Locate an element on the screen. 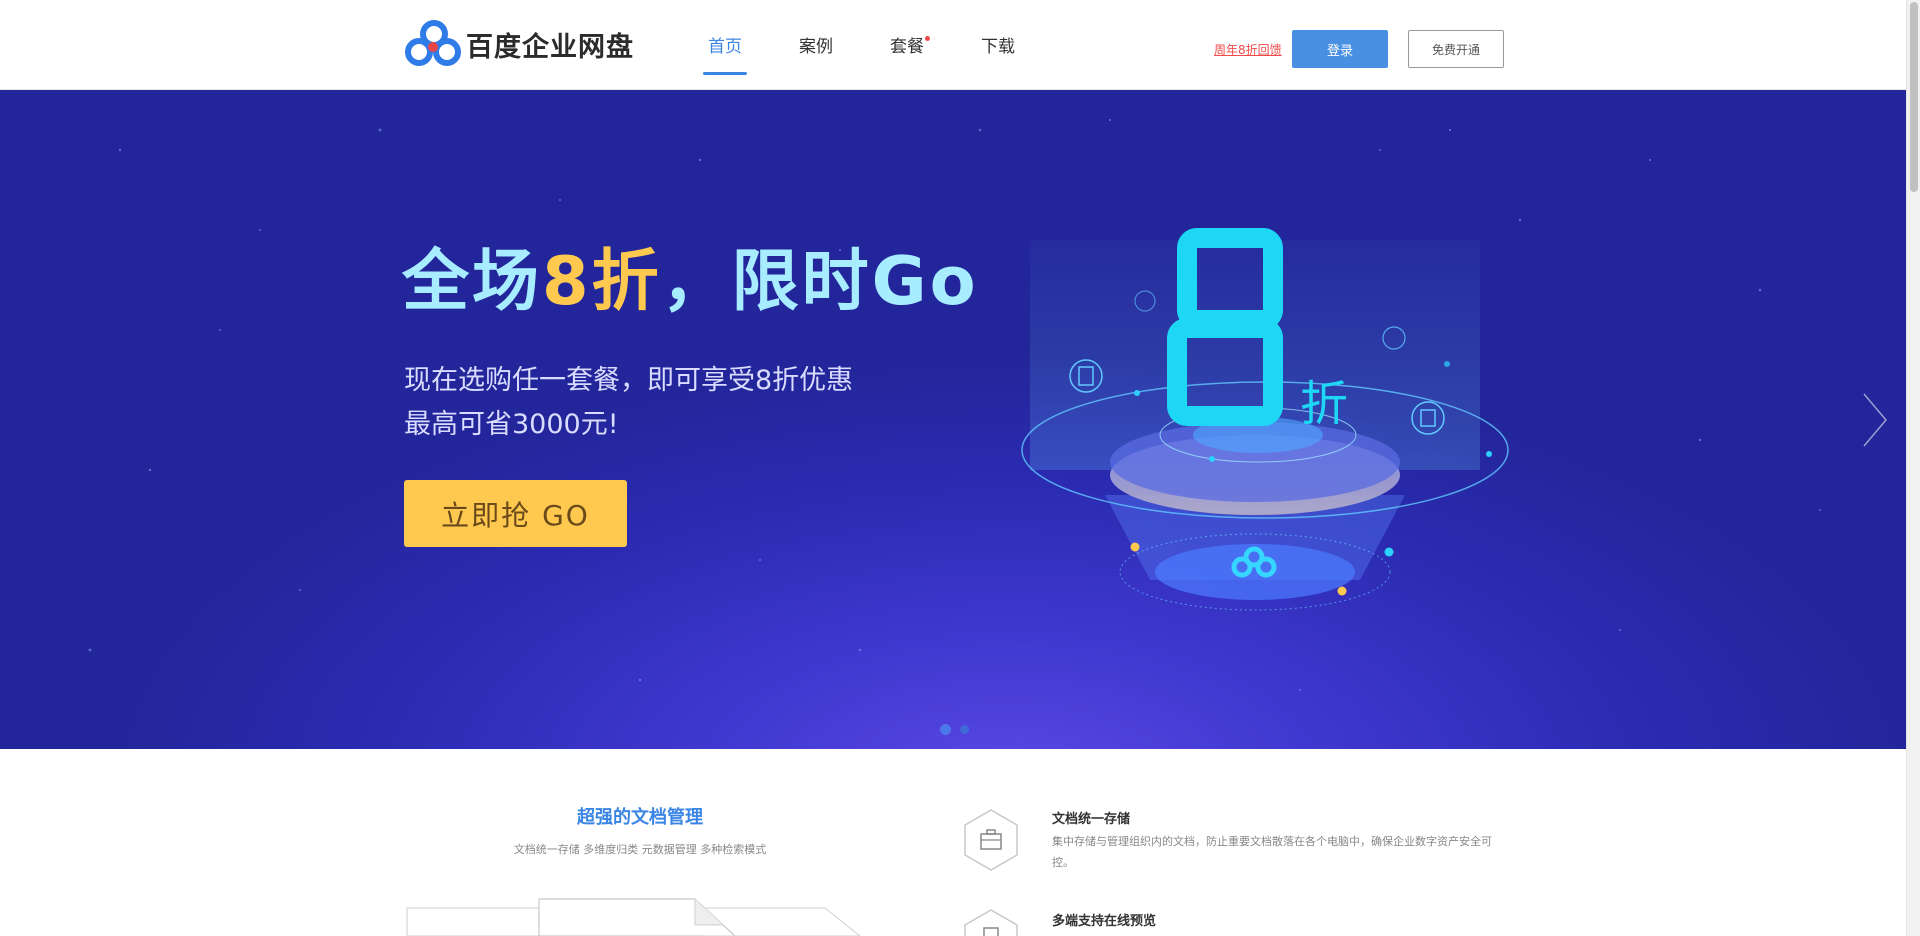  hero-subtitle-line1: 现在选购任一套餐，即可享受8折优惠 is located at coordinates (629, 380).